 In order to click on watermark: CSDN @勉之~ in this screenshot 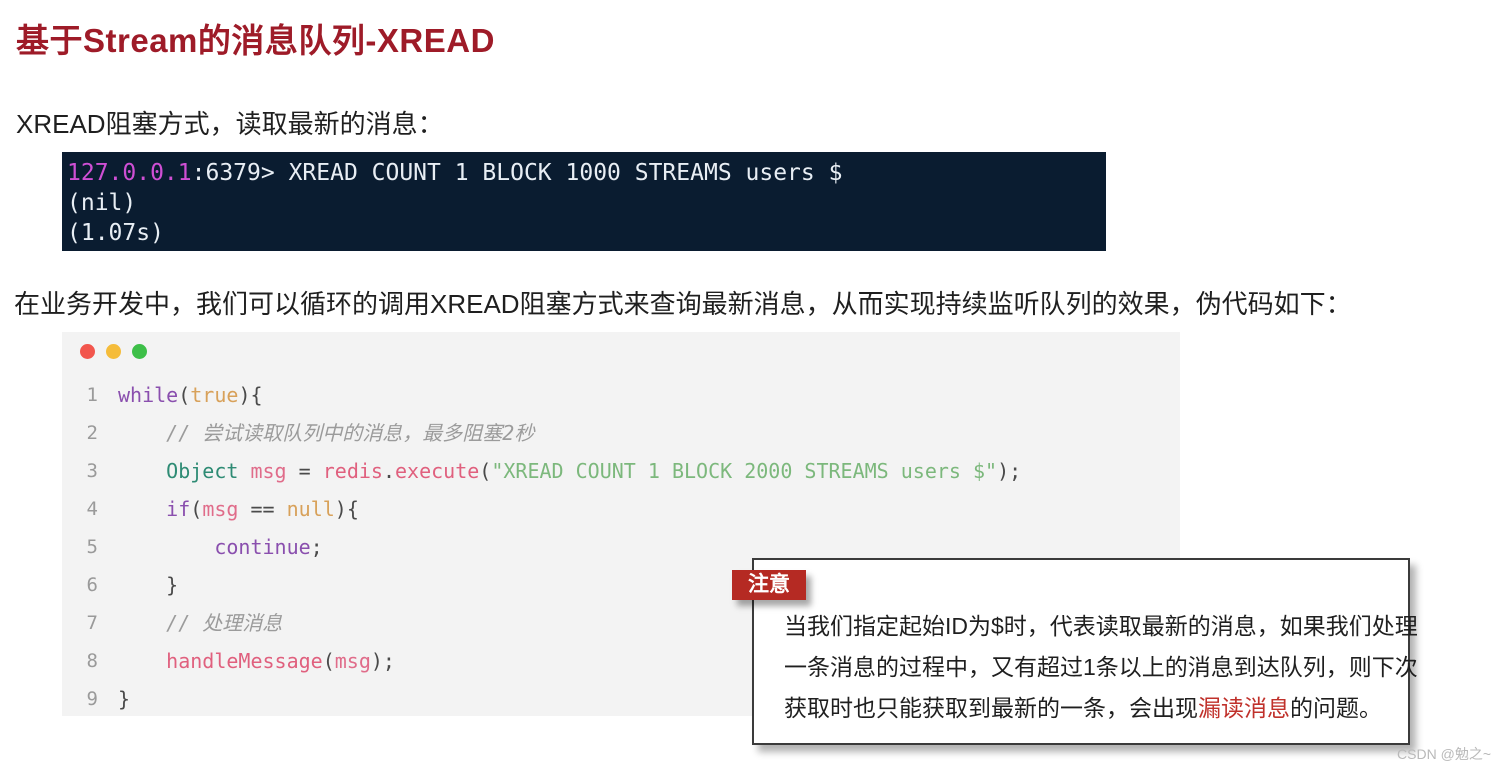, I will do `click(1444, 754)`.